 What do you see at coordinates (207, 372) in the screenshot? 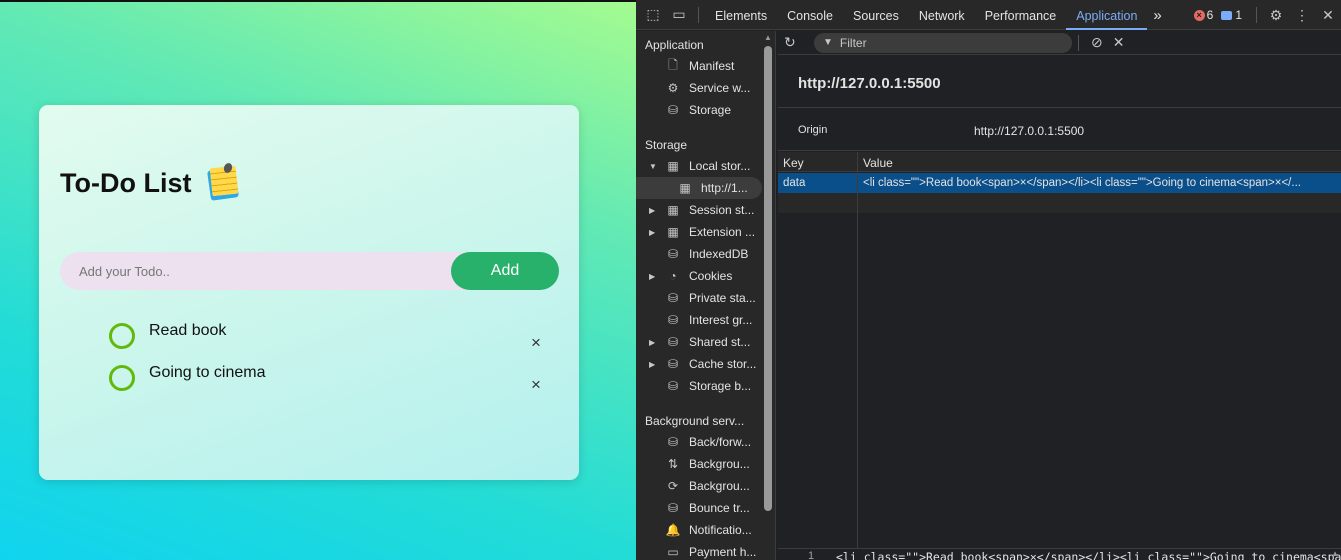
I see `todo-item-text: Going to cinema` at bounding box center [207, 372].